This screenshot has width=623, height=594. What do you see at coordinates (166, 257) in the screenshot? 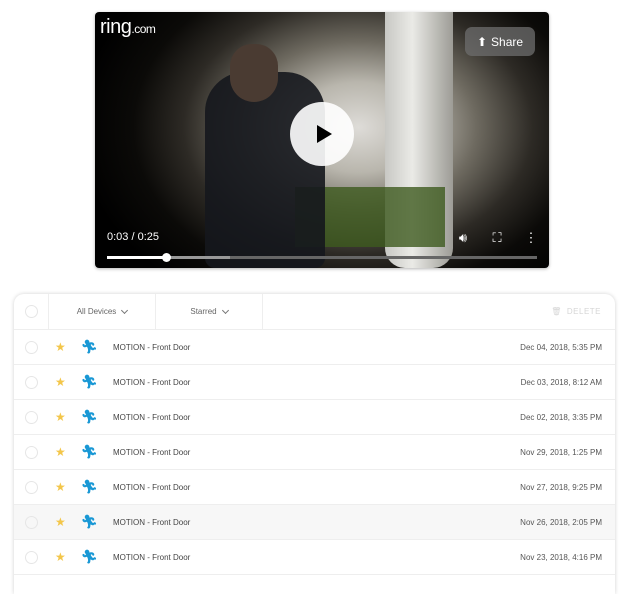
I see `seek-handle` at bounding box center [166, 257].